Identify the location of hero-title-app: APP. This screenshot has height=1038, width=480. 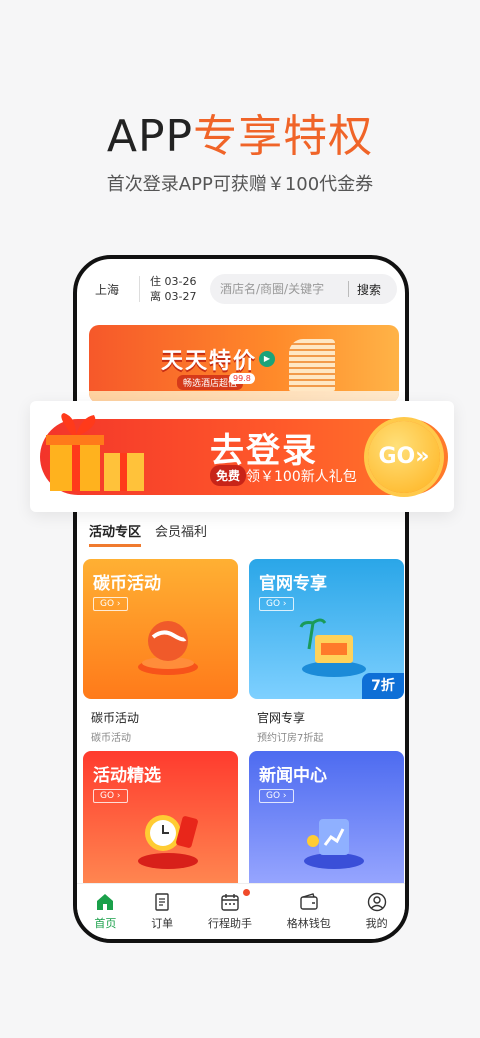
(150, 136).